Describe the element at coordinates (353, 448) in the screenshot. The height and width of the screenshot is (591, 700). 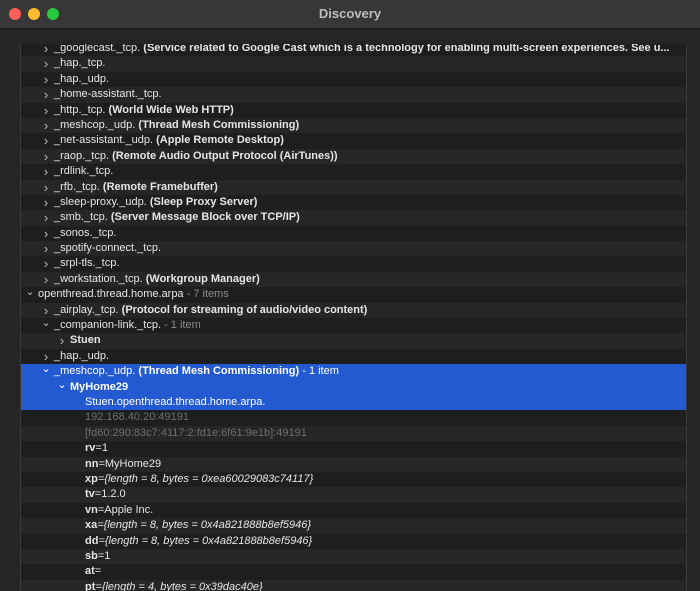
I see `detail-row: rv=1` at that location.